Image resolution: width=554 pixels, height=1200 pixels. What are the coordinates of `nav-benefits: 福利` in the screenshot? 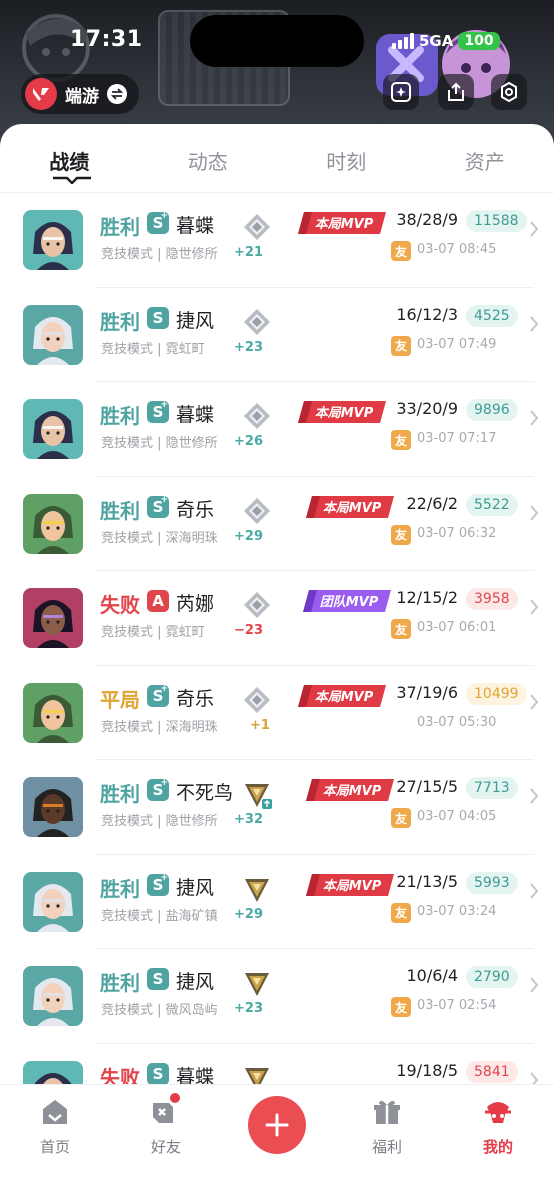 It's located at (387, 1126).